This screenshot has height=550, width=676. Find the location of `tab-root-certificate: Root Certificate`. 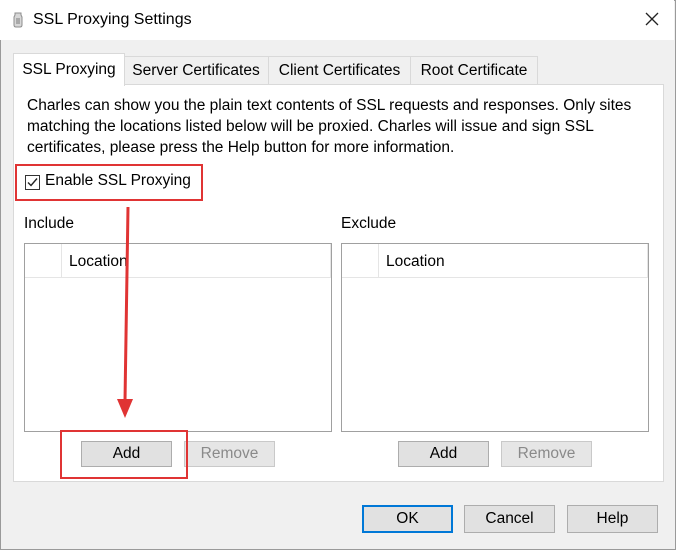

tab-root-certificate: Root Certificate is located at coordinates (474, 70).